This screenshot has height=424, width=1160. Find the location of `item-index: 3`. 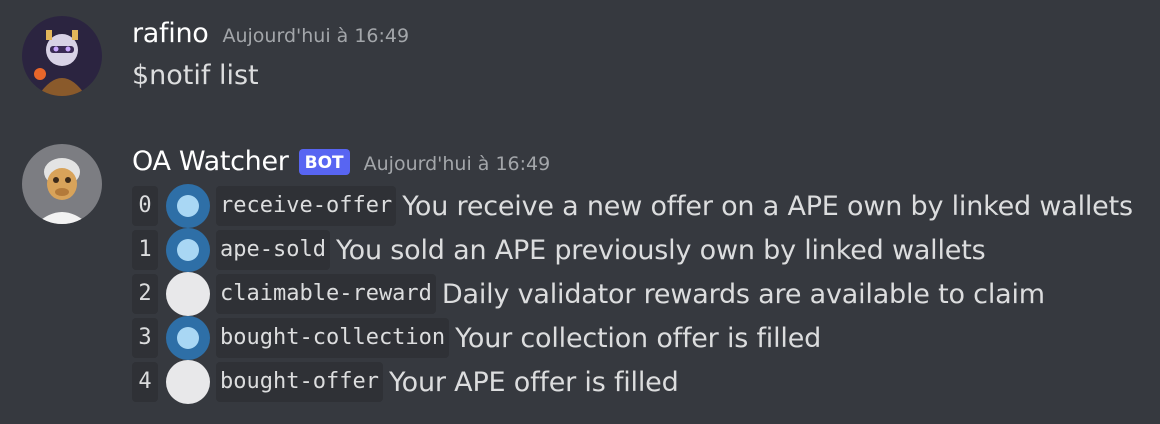

item-index: 3 is located at coordinates (145, 338).